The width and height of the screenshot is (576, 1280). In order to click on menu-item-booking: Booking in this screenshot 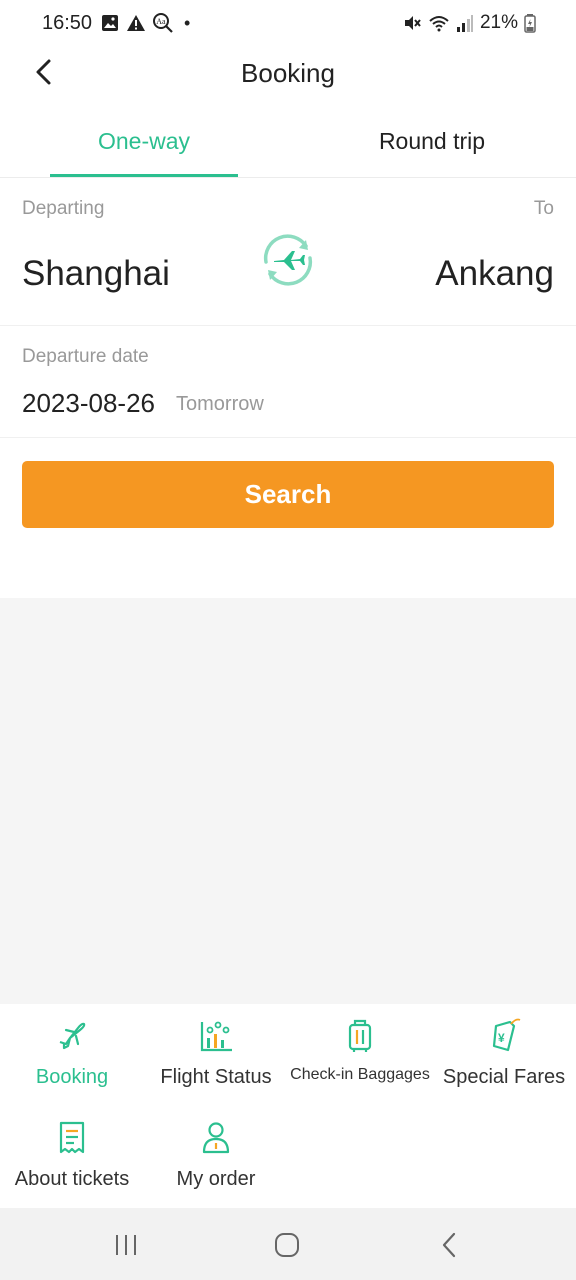, I will do `click(72, 1054)`.